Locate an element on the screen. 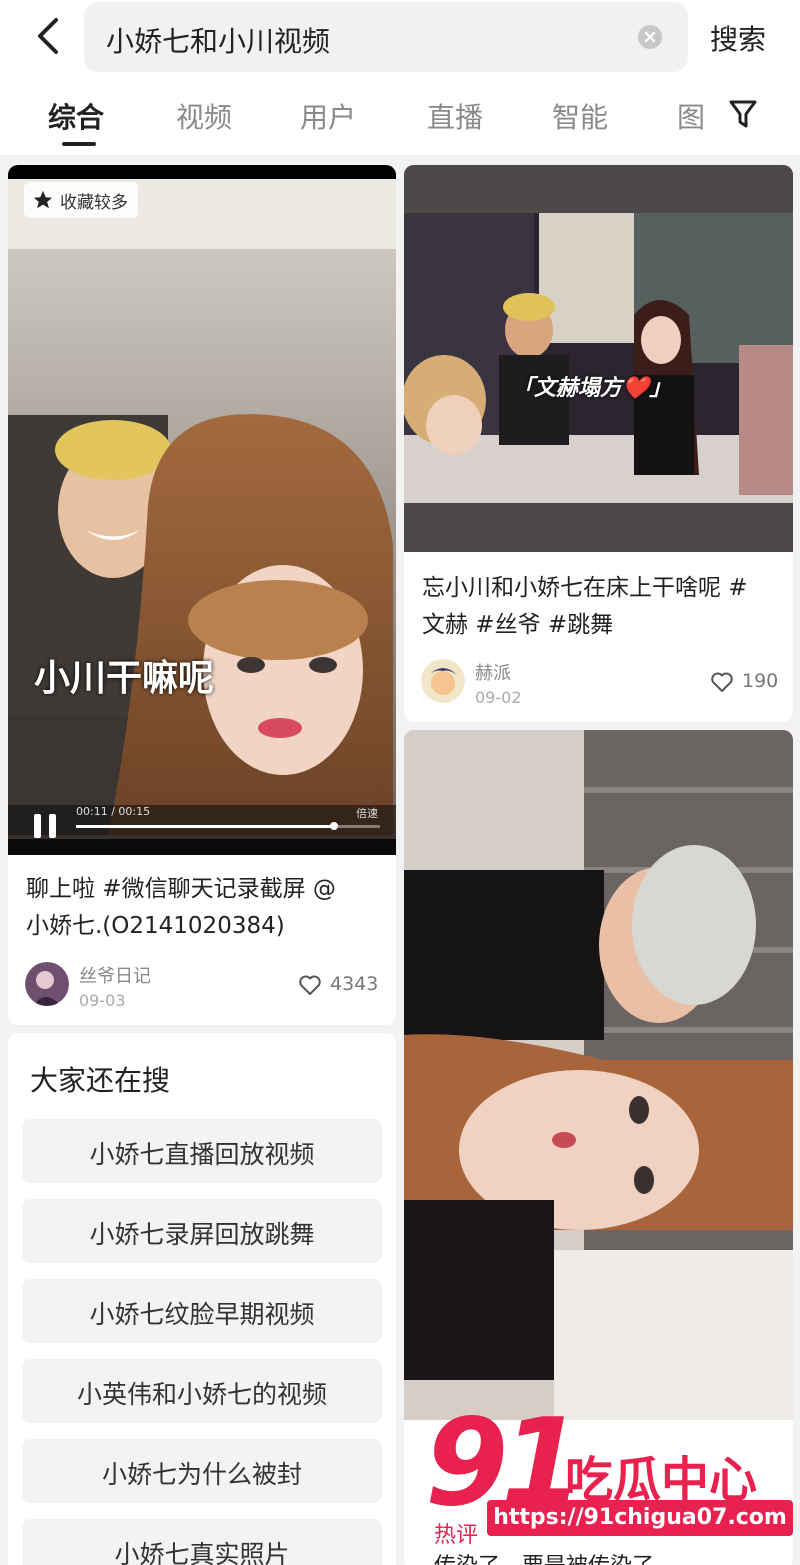  tab-video: 视频 is located at coordinates (204, 116).